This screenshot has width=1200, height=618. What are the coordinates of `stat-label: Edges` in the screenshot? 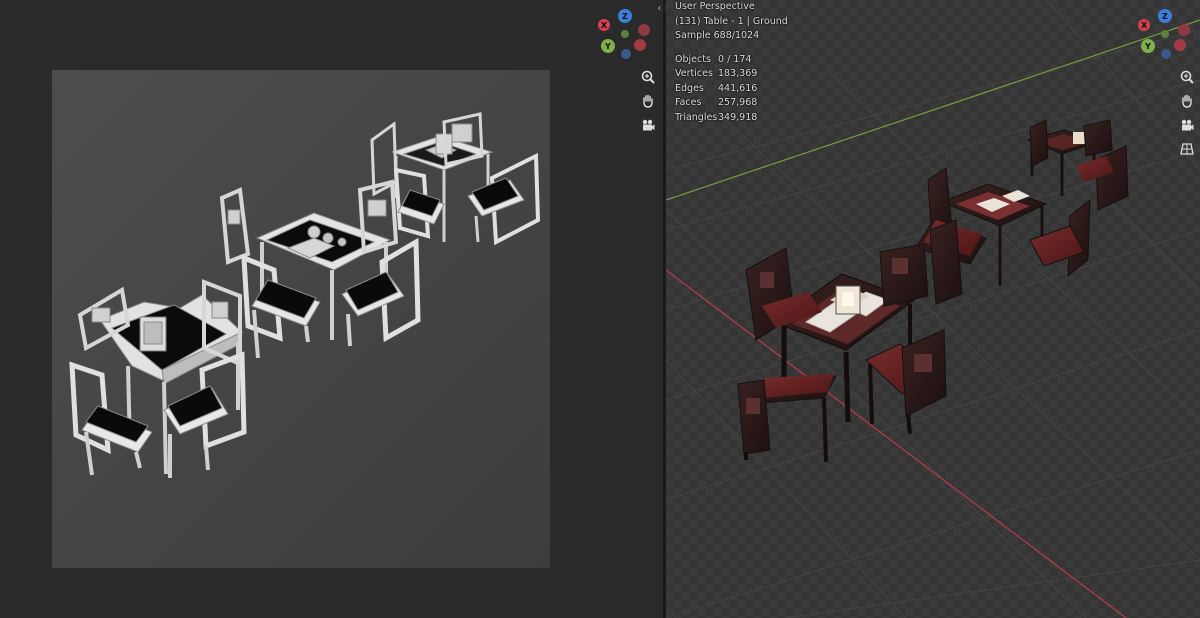 It's located at (689, 88).